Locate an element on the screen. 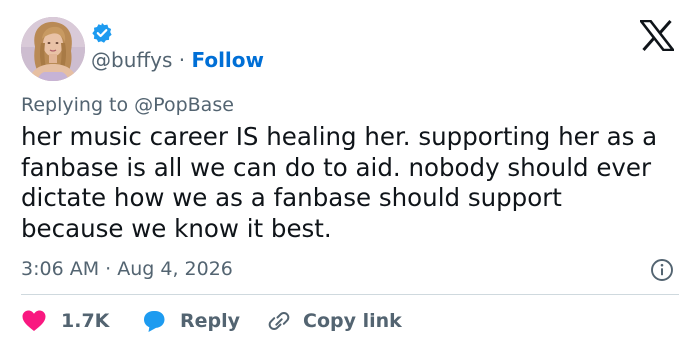  copy-link-label: Copy link is located at coordinates (352, 321).